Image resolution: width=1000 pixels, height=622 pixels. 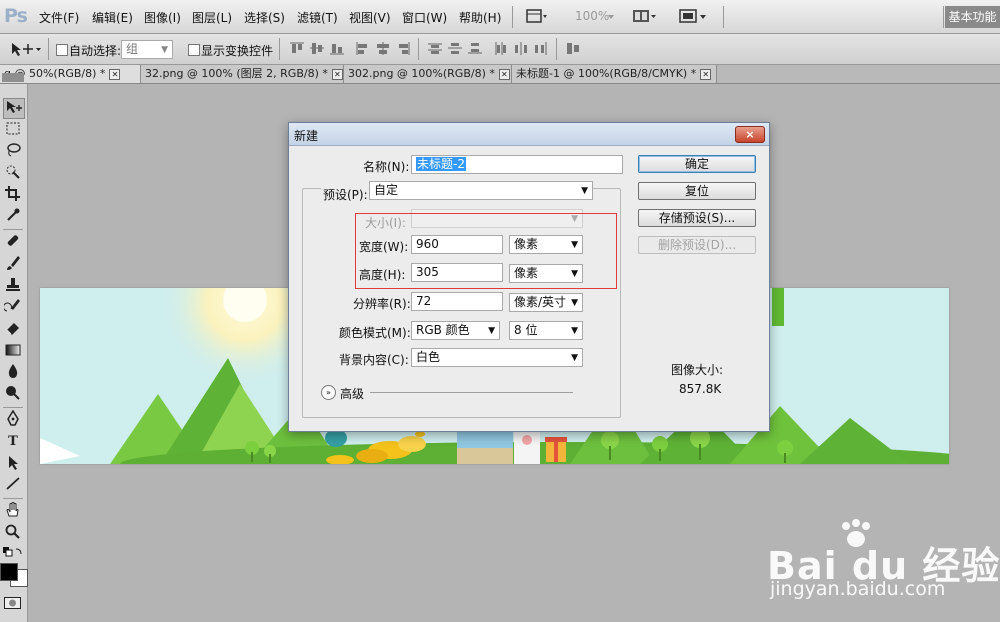 I want to click on resolution-unit-dropdown: 像素/英寸 ▼, so click(x=546, y=302).